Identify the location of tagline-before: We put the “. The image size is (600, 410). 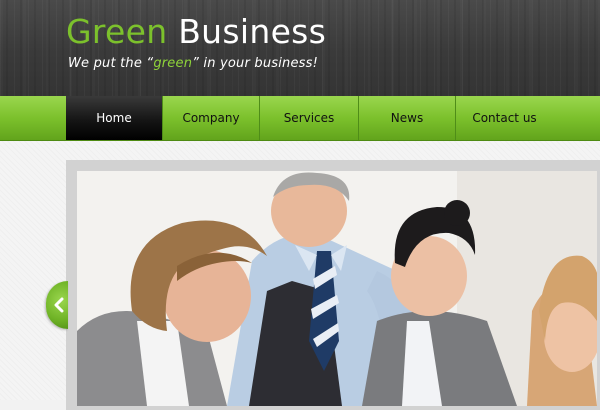
(111, 63).